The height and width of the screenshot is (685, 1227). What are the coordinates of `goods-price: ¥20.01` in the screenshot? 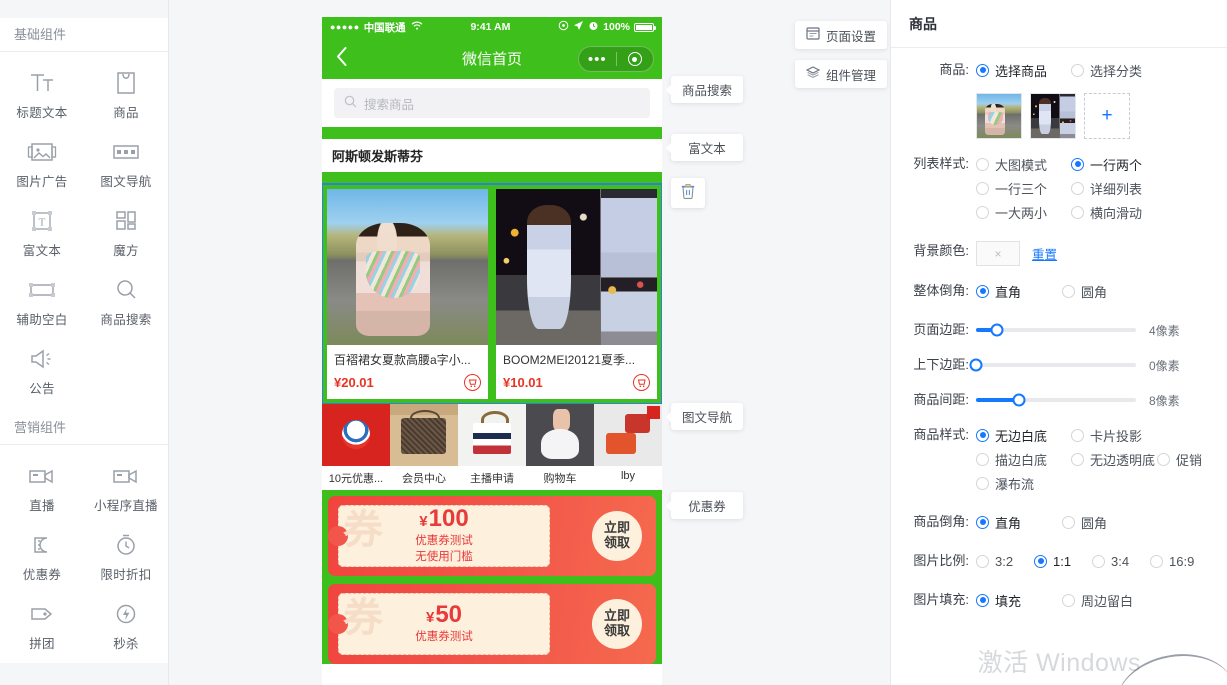 It's located at (354, 382).